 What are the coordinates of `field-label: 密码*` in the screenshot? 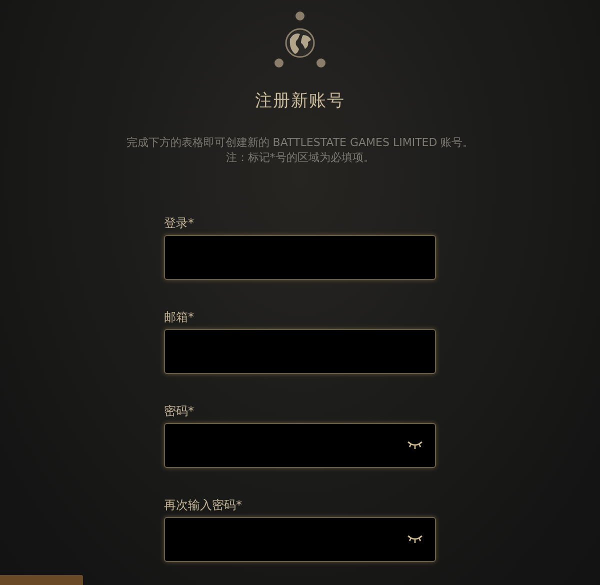 It's located at (179, 411).